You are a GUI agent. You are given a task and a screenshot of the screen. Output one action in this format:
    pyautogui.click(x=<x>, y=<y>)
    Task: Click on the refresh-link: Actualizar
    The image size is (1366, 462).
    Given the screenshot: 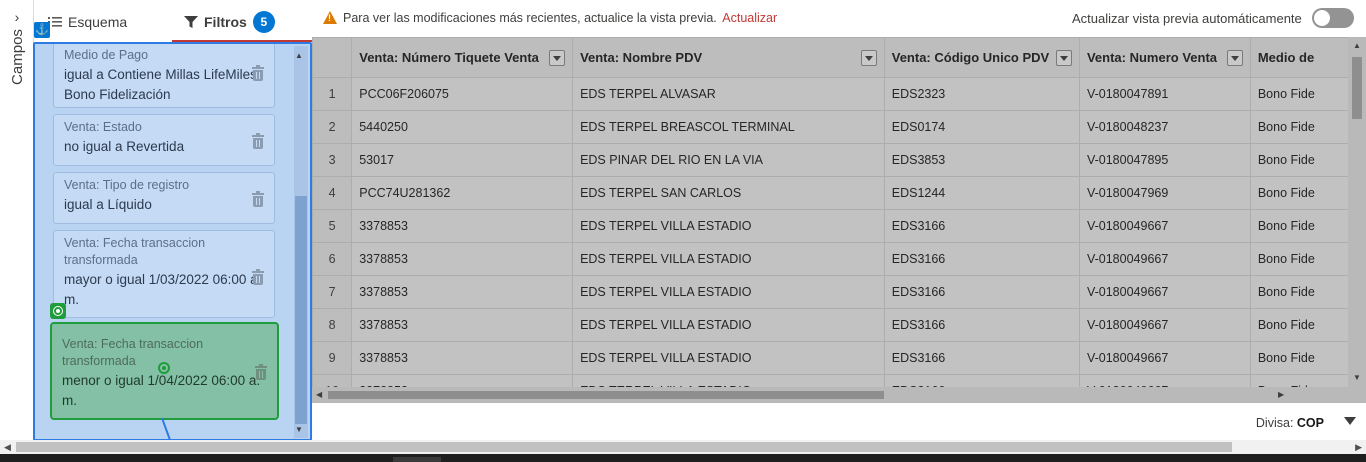 What is the action you would take?
    pyautogui.click(x=749, y=18)
    